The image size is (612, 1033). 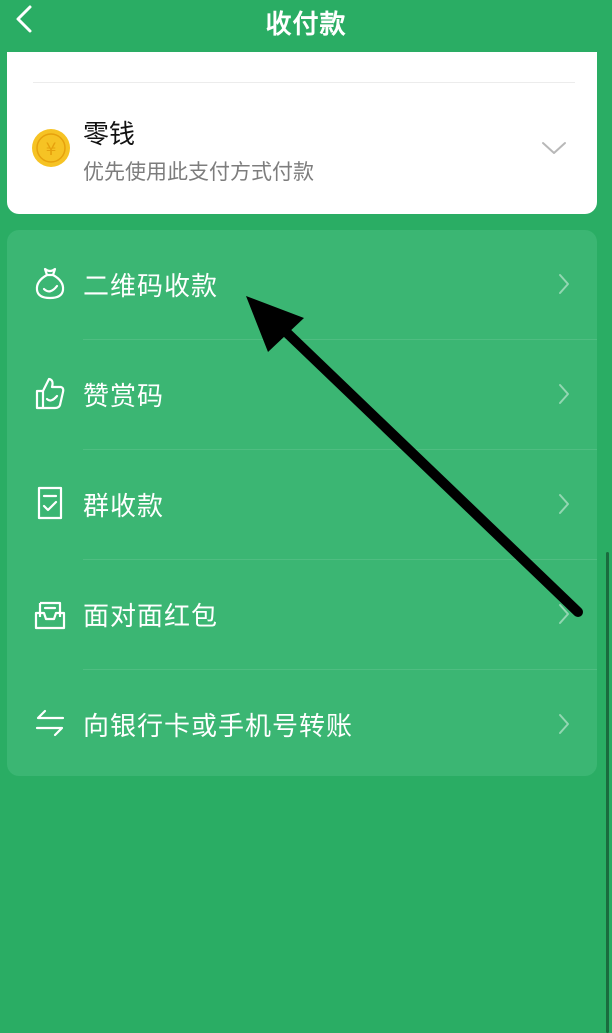 I want to click on menu-item-group-collection: 群收款, so click(x=302, y=505).